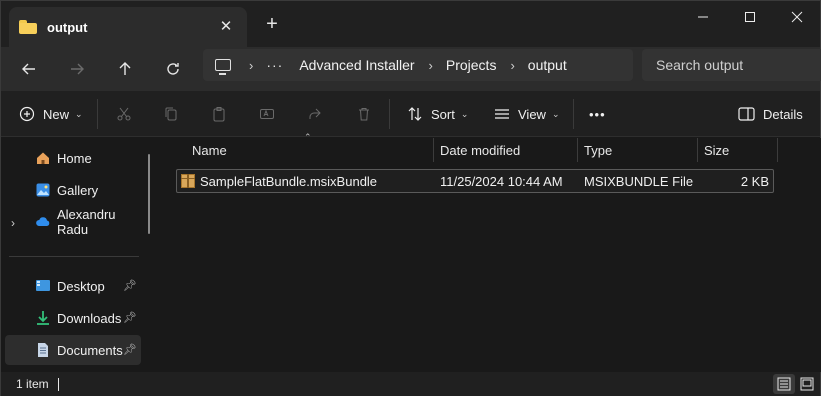 Image resolution: width=821 pixels, height=396 pixels. Describe the element at coordinates (149, 194) in the screenshot. I see `sidebar-scrollbar` at that location.